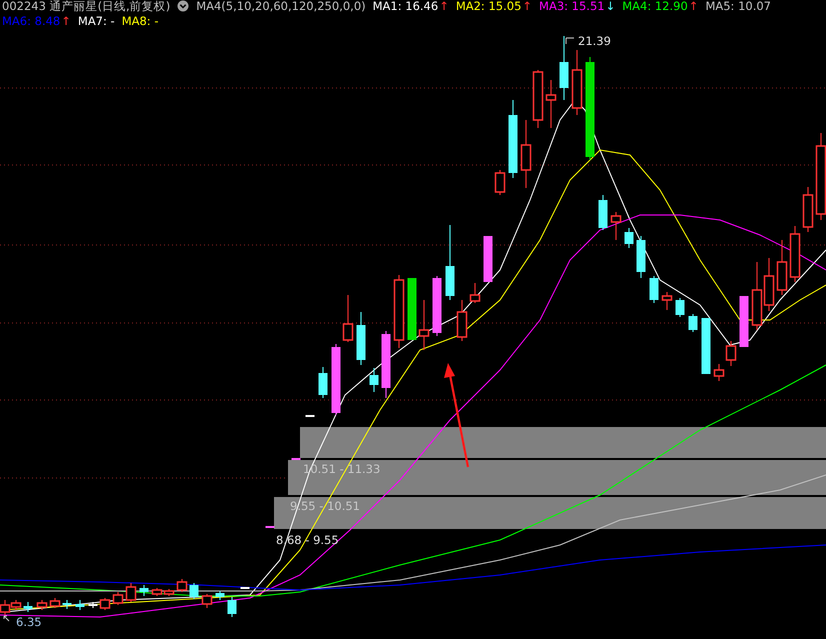 This screenshot has width=826, height=639. What do you see at coordinates (655, 6) in the screenshot?
I see `moving-average-value: MA4: 12.90` at bounding box center [655, 6].